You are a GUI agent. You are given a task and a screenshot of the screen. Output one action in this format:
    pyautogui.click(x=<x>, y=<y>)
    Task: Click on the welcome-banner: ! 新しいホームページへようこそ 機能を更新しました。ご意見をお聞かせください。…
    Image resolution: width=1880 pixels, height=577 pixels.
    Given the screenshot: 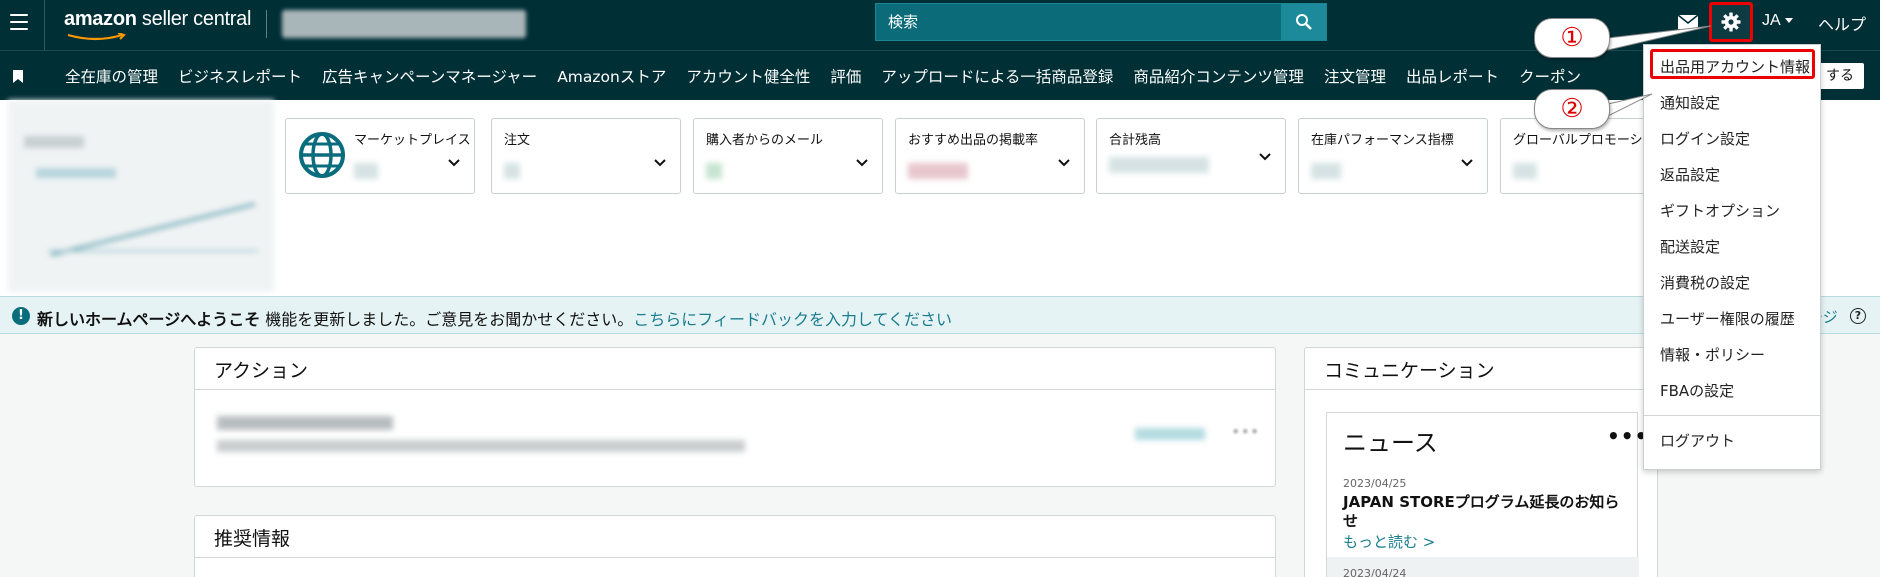 What is the action you would take?
    pyautogui.click(x=940, y=315)
    